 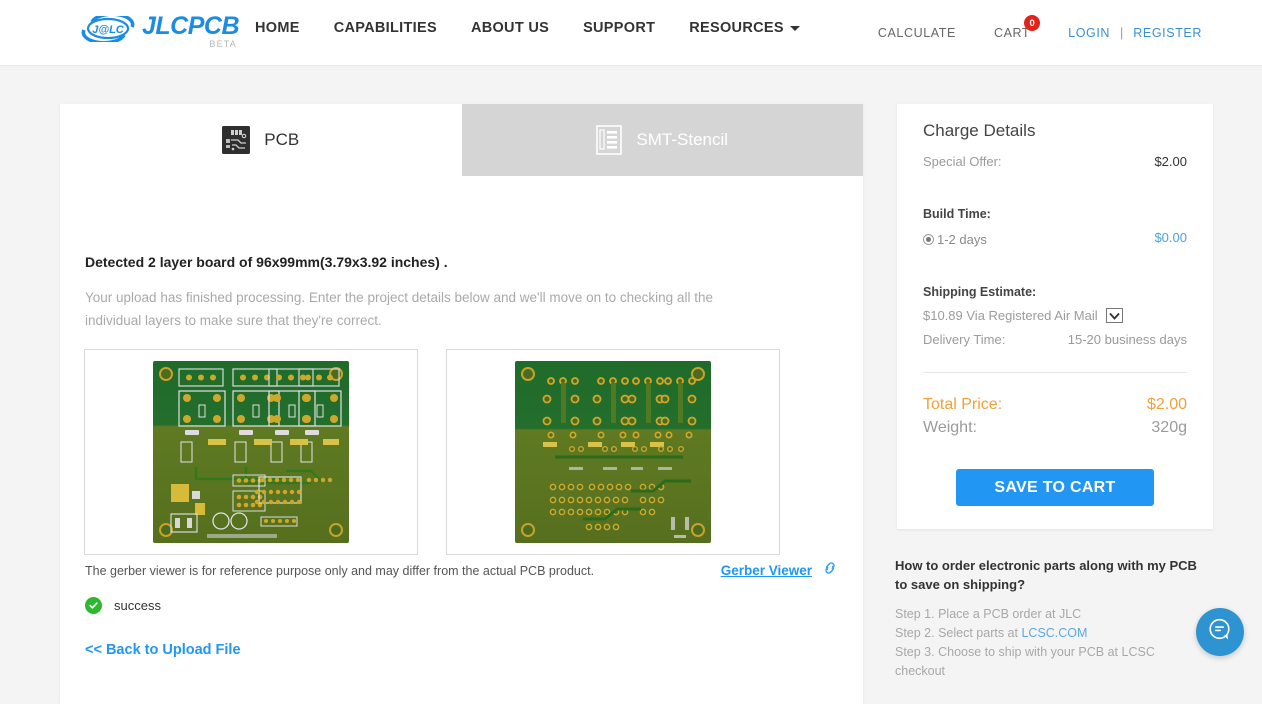 I want to click on tab-label: PCB, so click(x=282, y=139).